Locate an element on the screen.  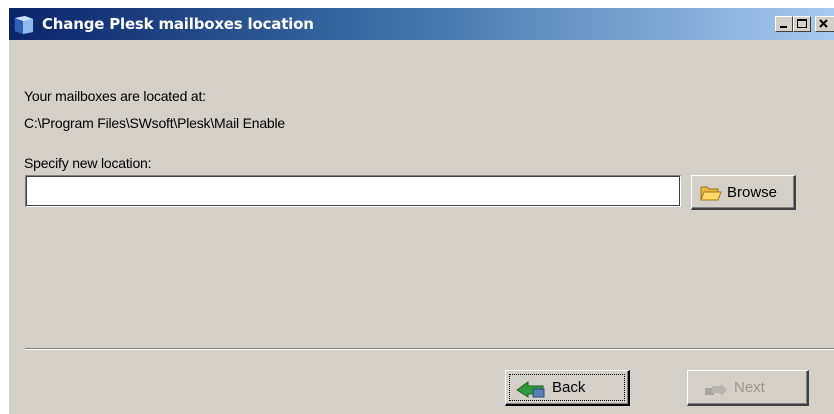
browse-button: Browse is located at coordinates (743, 192).